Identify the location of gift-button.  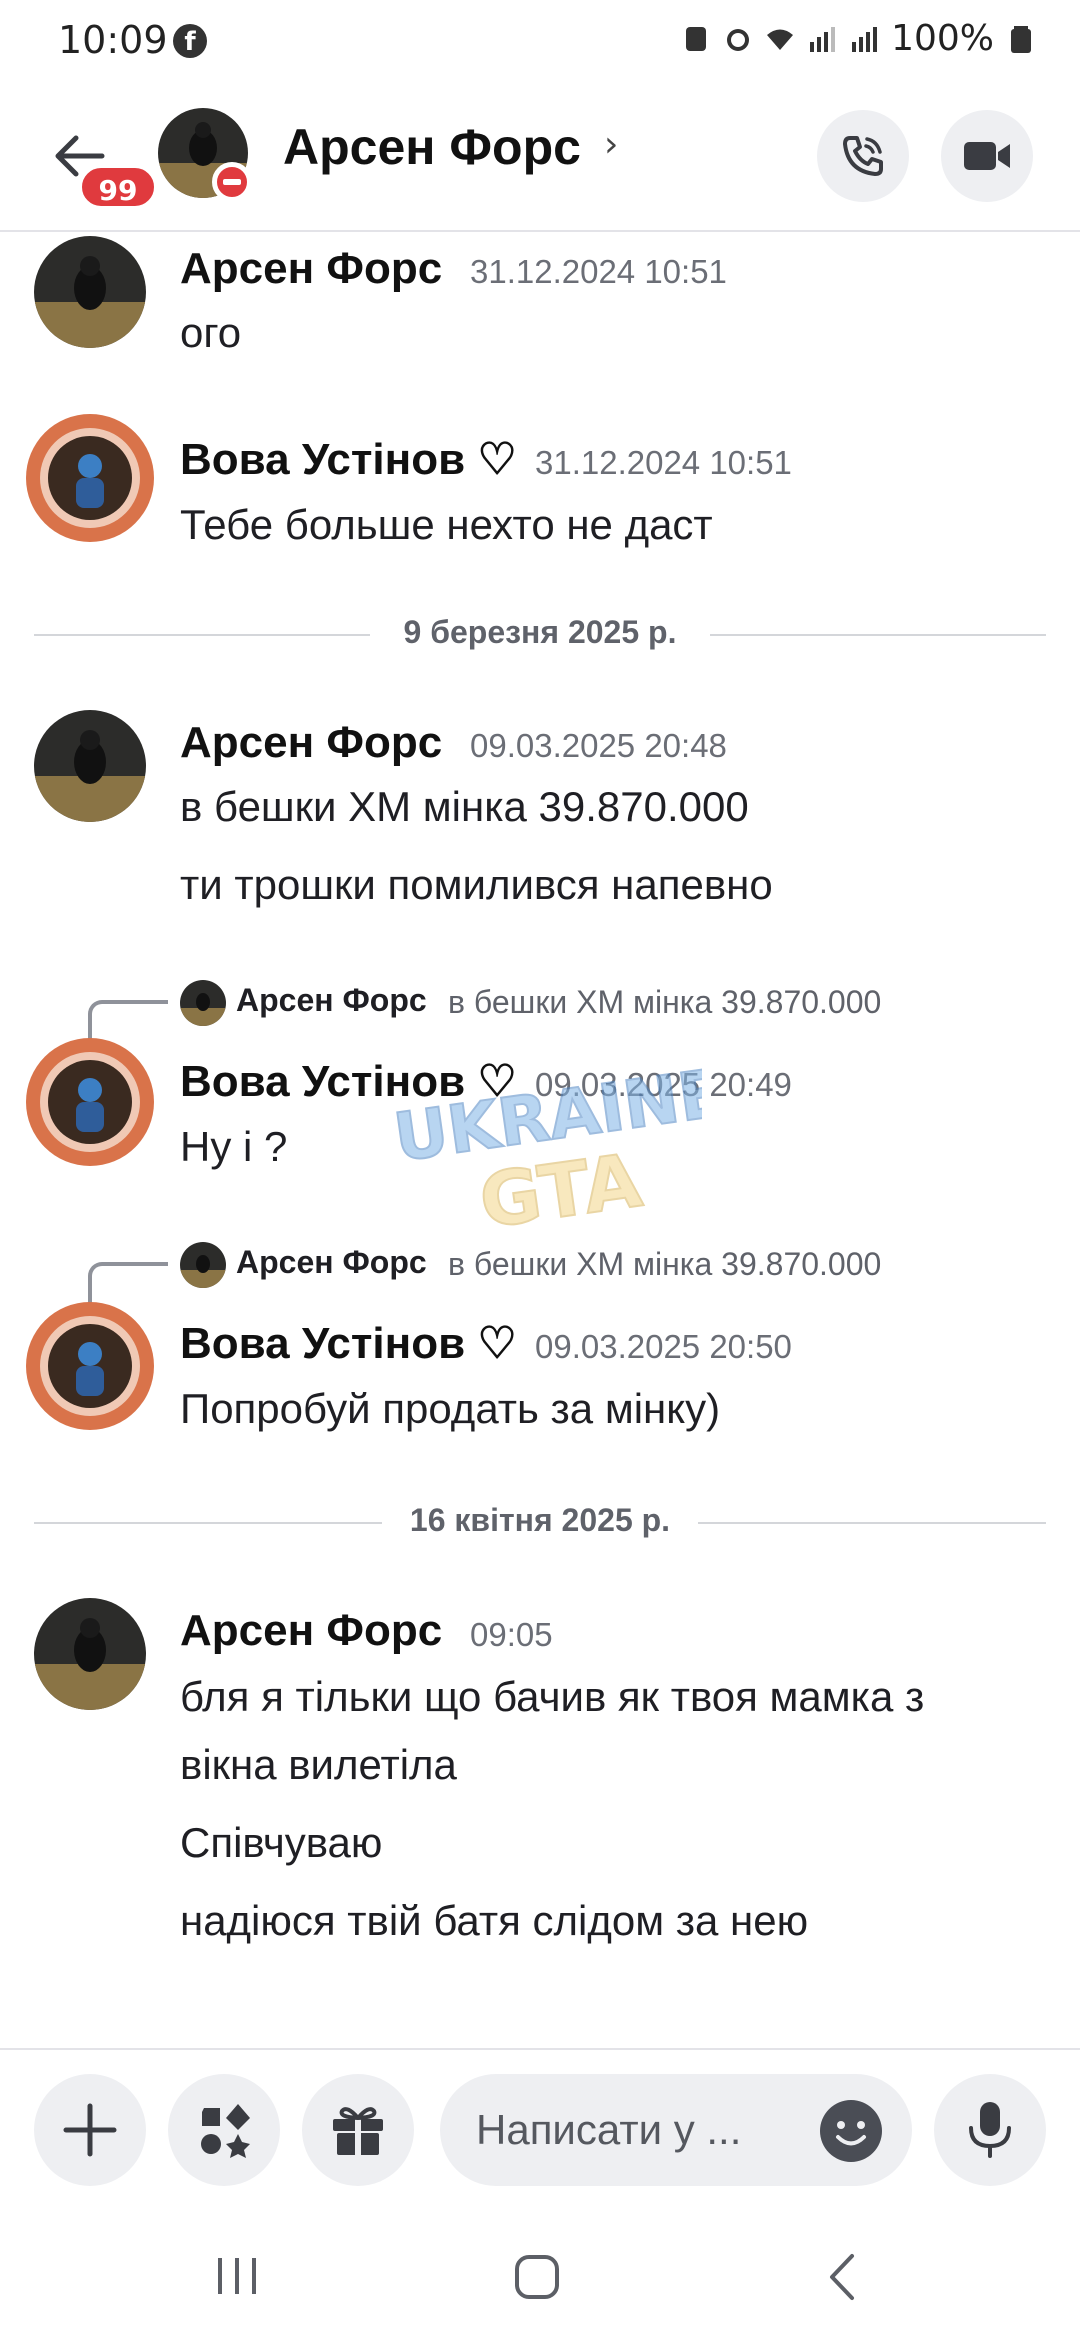
(358, 2130).